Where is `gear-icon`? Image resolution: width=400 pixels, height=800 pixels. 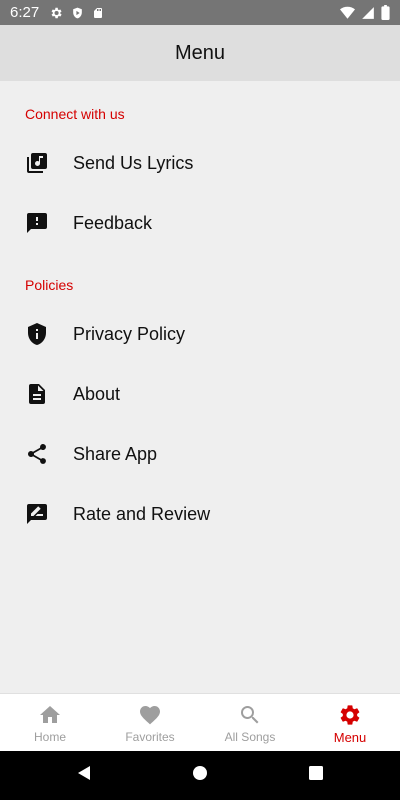
gear-icon is located at coordinates (350, 715).